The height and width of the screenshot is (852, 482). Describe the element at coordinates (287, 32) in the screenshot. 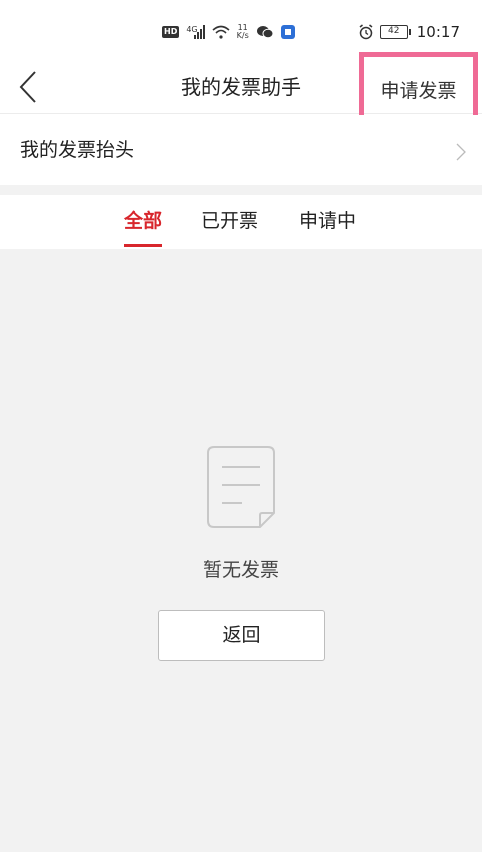

I see `app-notification-icon` at that location.